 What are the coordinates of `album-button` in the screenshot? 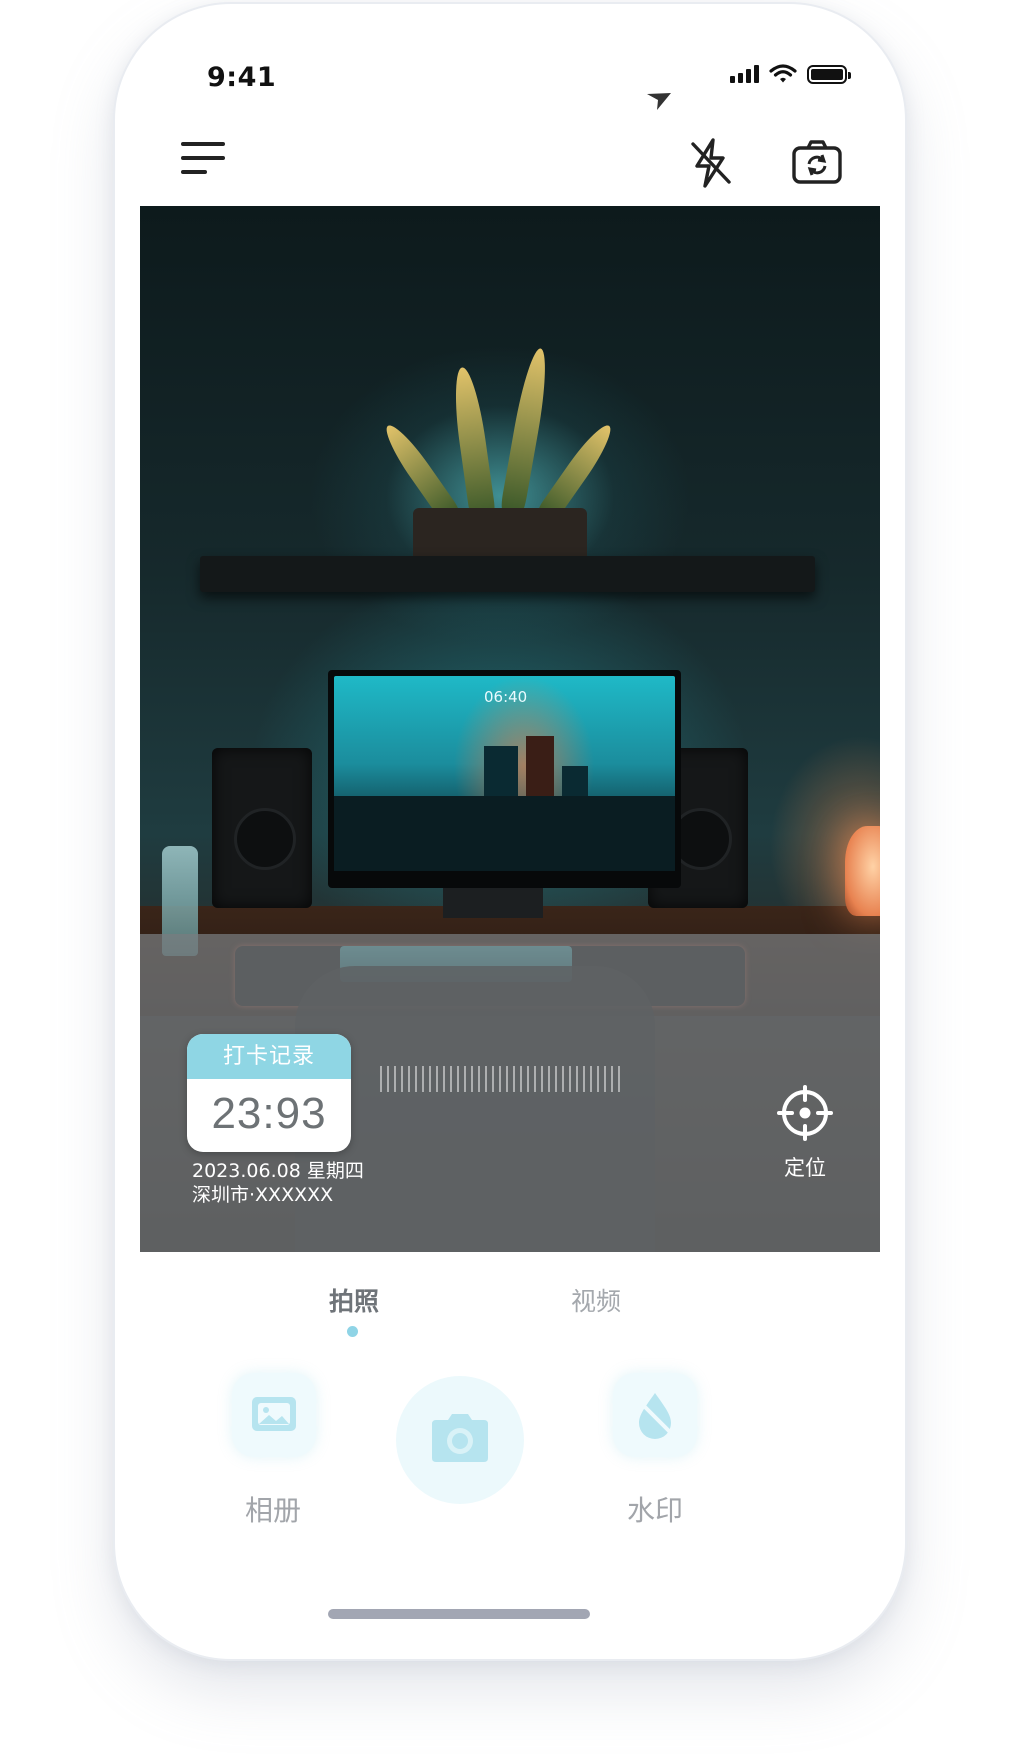 It's located at (274, 1415).